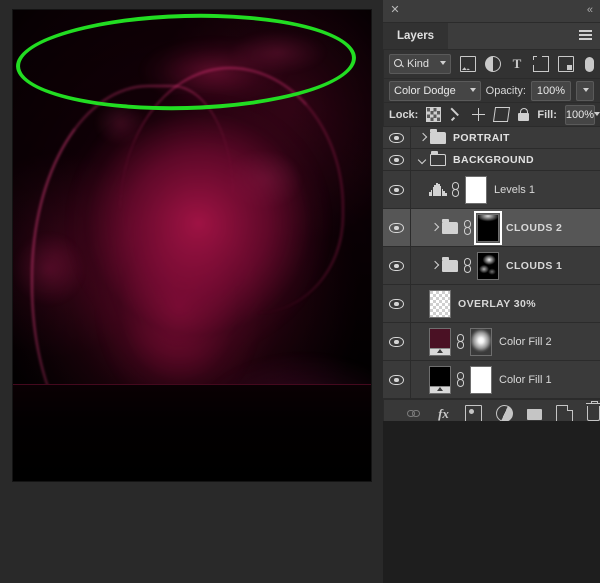 The width and height of the screenshot is (600, 583). I want to click on fill-input: 100%, so click(580, 114).